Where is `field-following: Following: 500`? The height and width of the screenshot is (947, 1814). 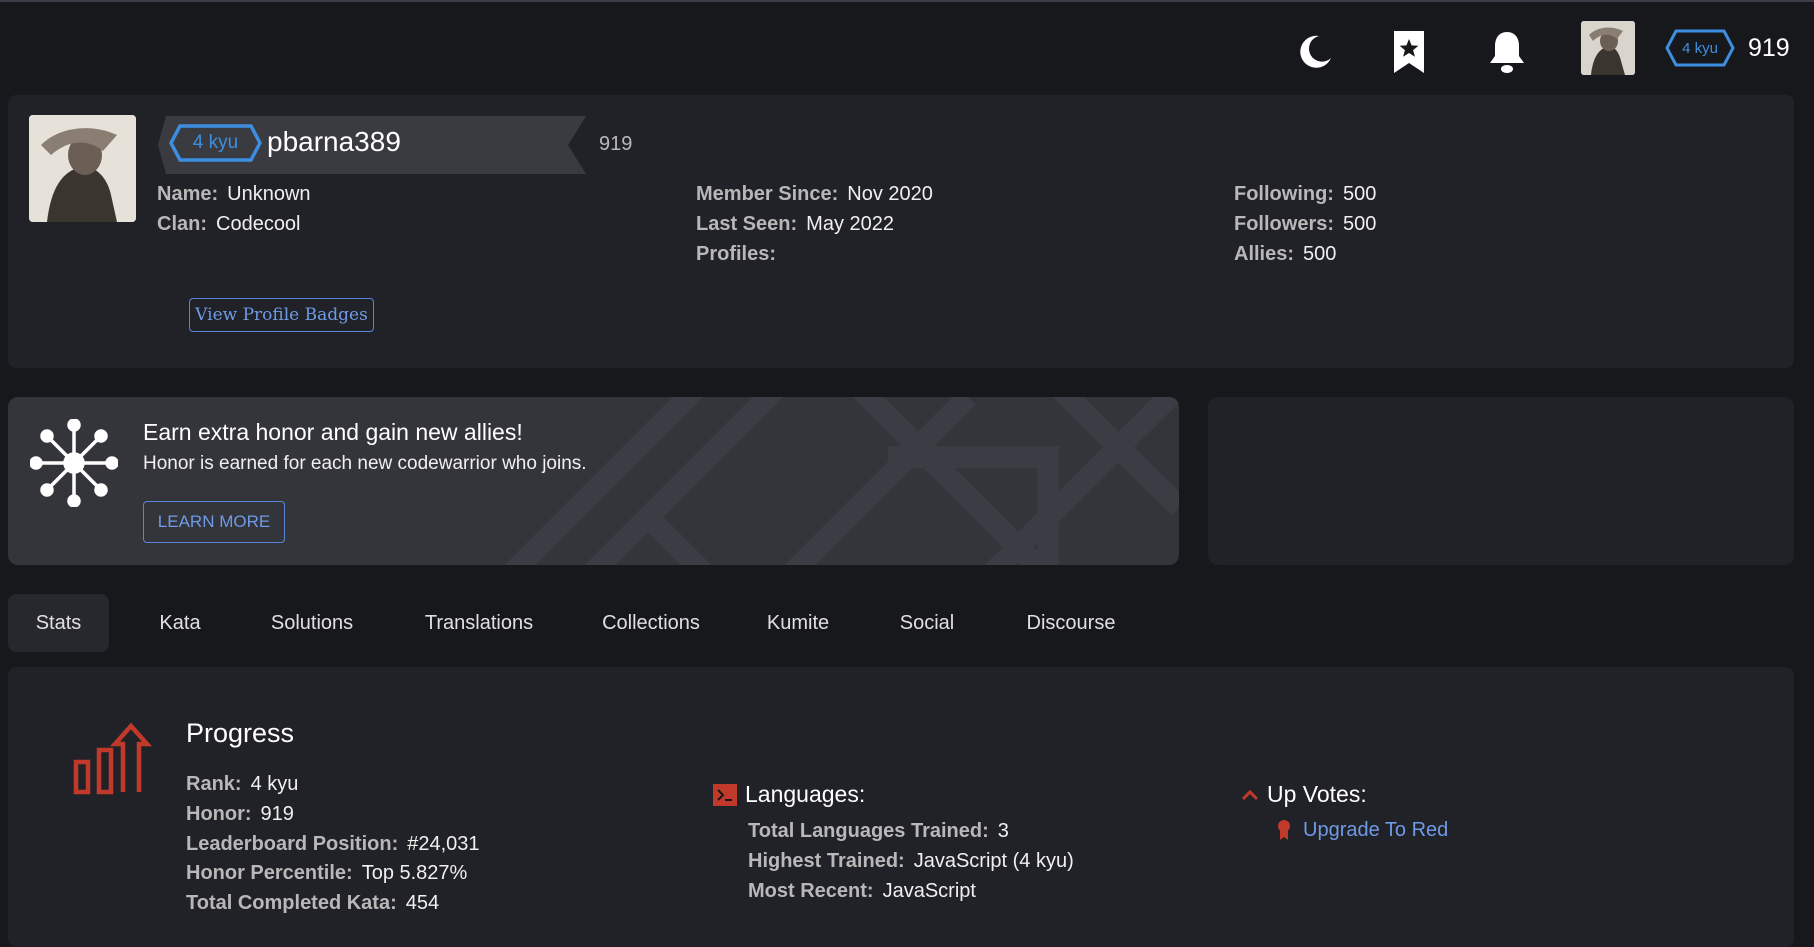
field-following: Following: 500 is located at coordinates (1305, 194).